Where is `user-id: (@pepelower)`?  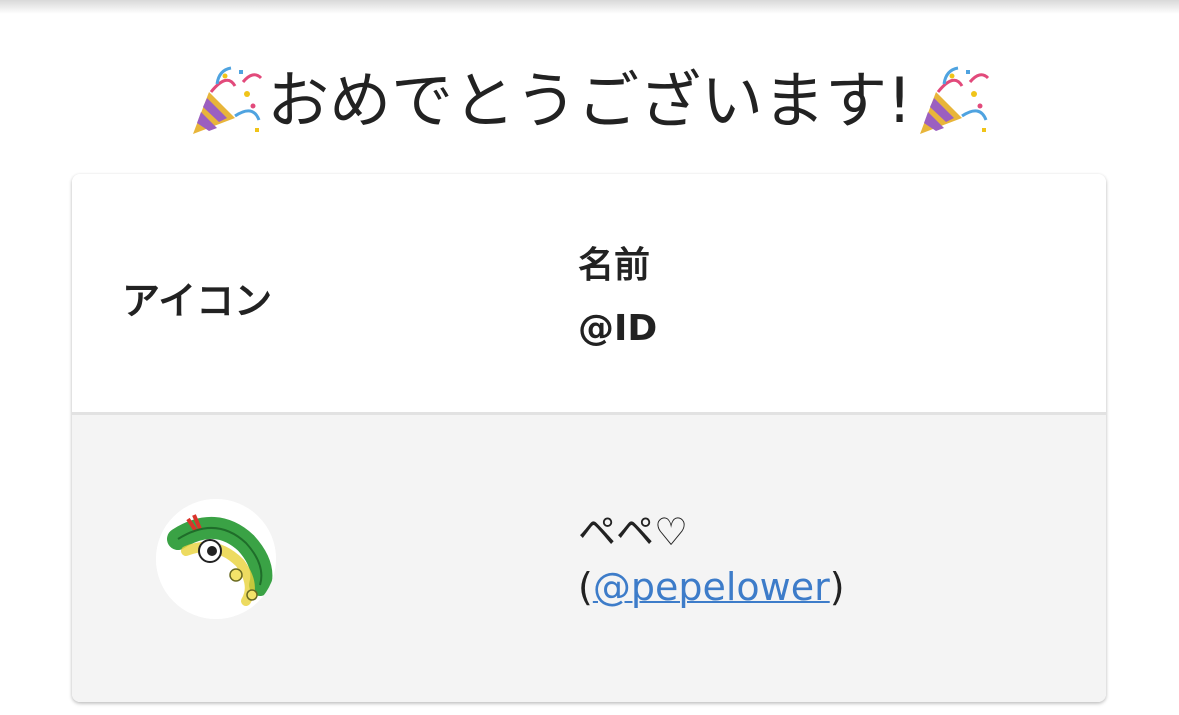 user-id: (@pepelower) is located at coordinates (711, 587).